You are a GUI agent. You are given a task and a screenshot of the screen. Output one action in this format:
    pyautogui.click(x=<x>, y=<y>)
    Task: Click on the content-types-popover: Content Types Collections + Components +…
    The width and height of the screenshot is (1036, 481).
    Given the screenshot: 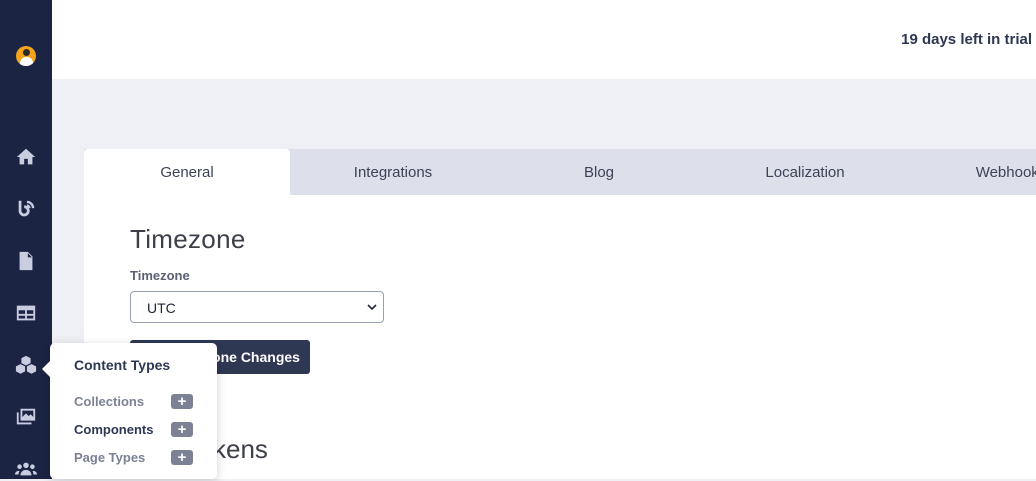 What is the action you would take?
    pyautogui.click(x=129, y=411)
    